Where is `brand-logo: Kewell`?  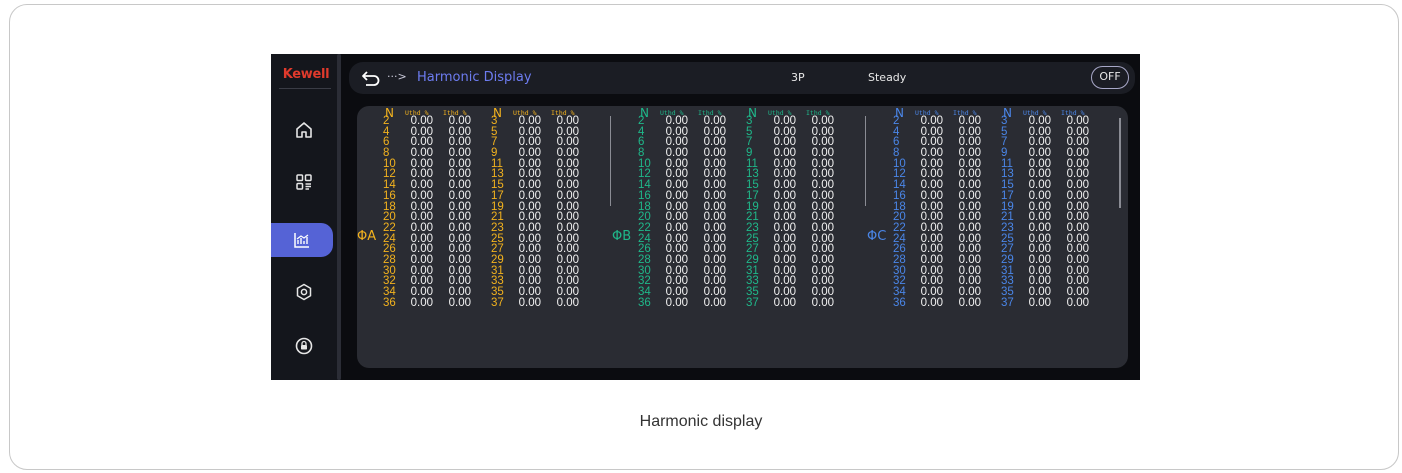
brand-logo: Kewell is located at coordinates (306, 74).